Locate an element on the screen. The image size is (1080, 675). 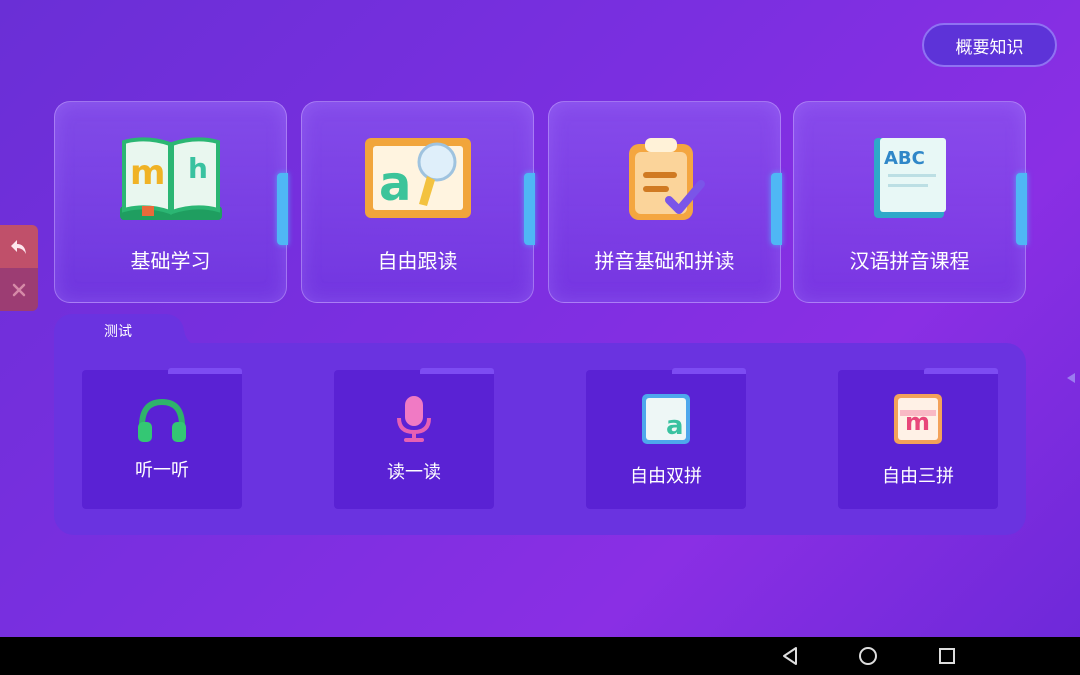
nav-recents-icon is located at coordinates (947, 656).